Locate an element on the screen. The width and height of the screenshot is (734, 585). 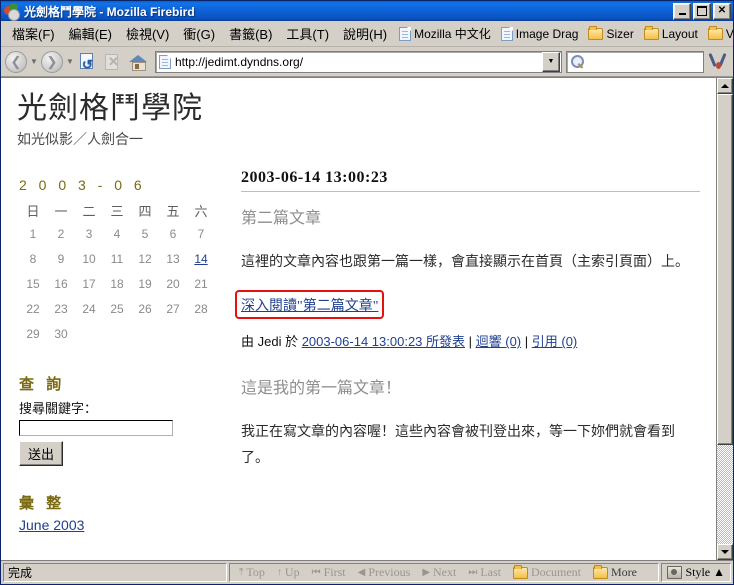
document-icon is located at coordinates (405, 33).